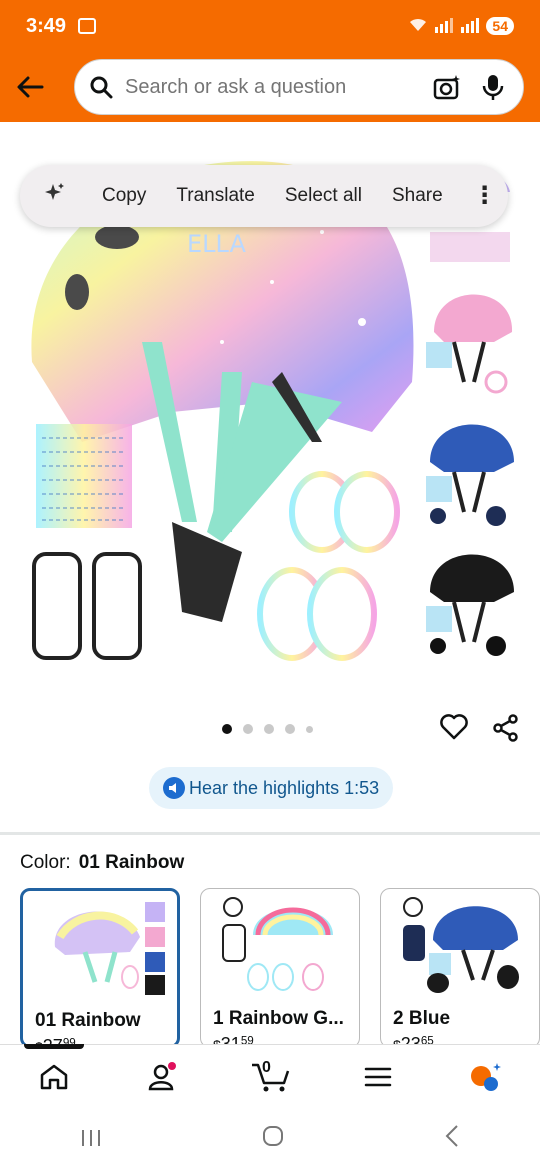 This screenshot has height=1170, width=540. Describe the element at coordinates (45, 862) in the screenshot. I see `color-label: Color:` at that location.